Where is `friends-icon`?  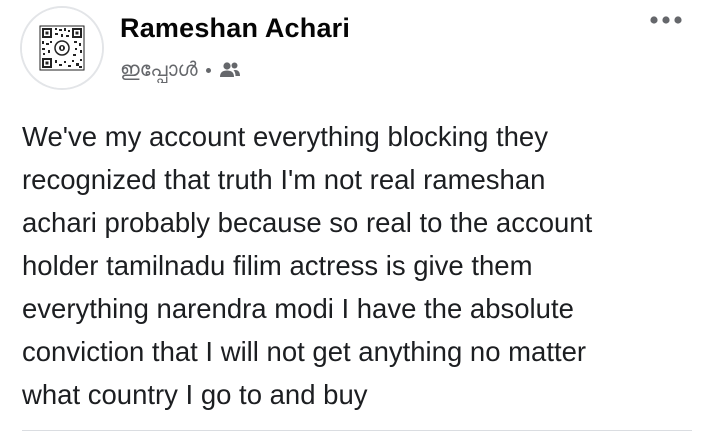 friends-icon is located at coordinates (230, 70).